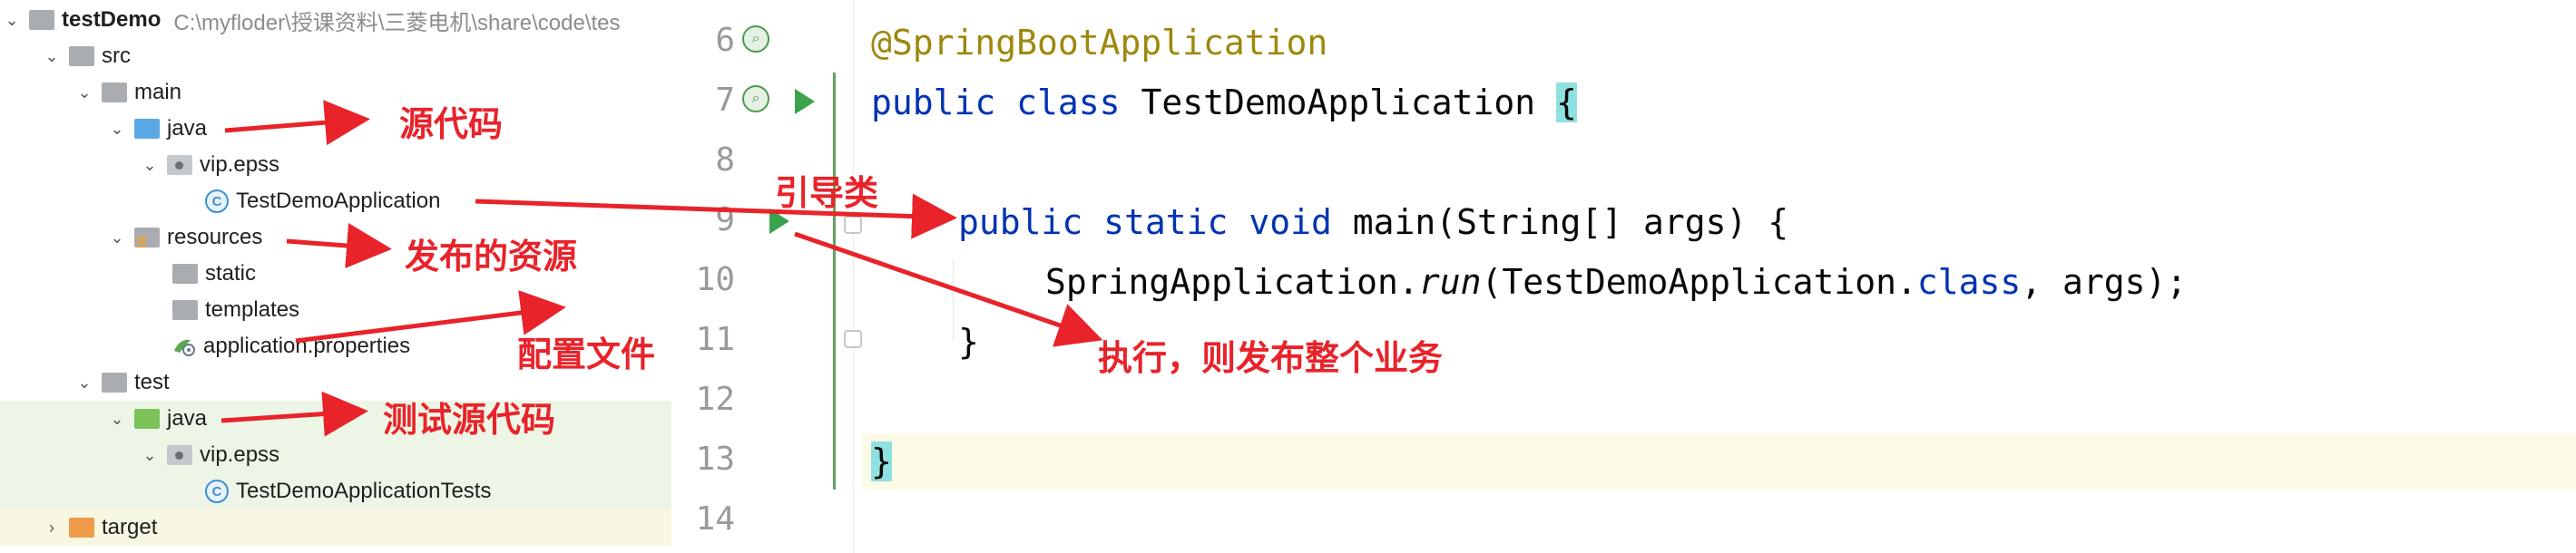 Image resolution: width=2576 pixels, height=553 pixels. What do you see at coordinates (827, 193) in the screenshot?
I see `note-bootstrap-class: 引导类` at bounding box center [827, 193].